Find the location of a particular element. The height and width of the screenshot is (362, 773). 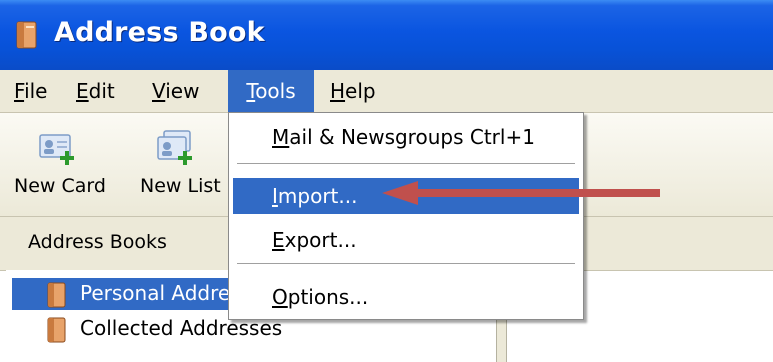

menu-file-mnemonic: F is located at coordinates (19, 91).